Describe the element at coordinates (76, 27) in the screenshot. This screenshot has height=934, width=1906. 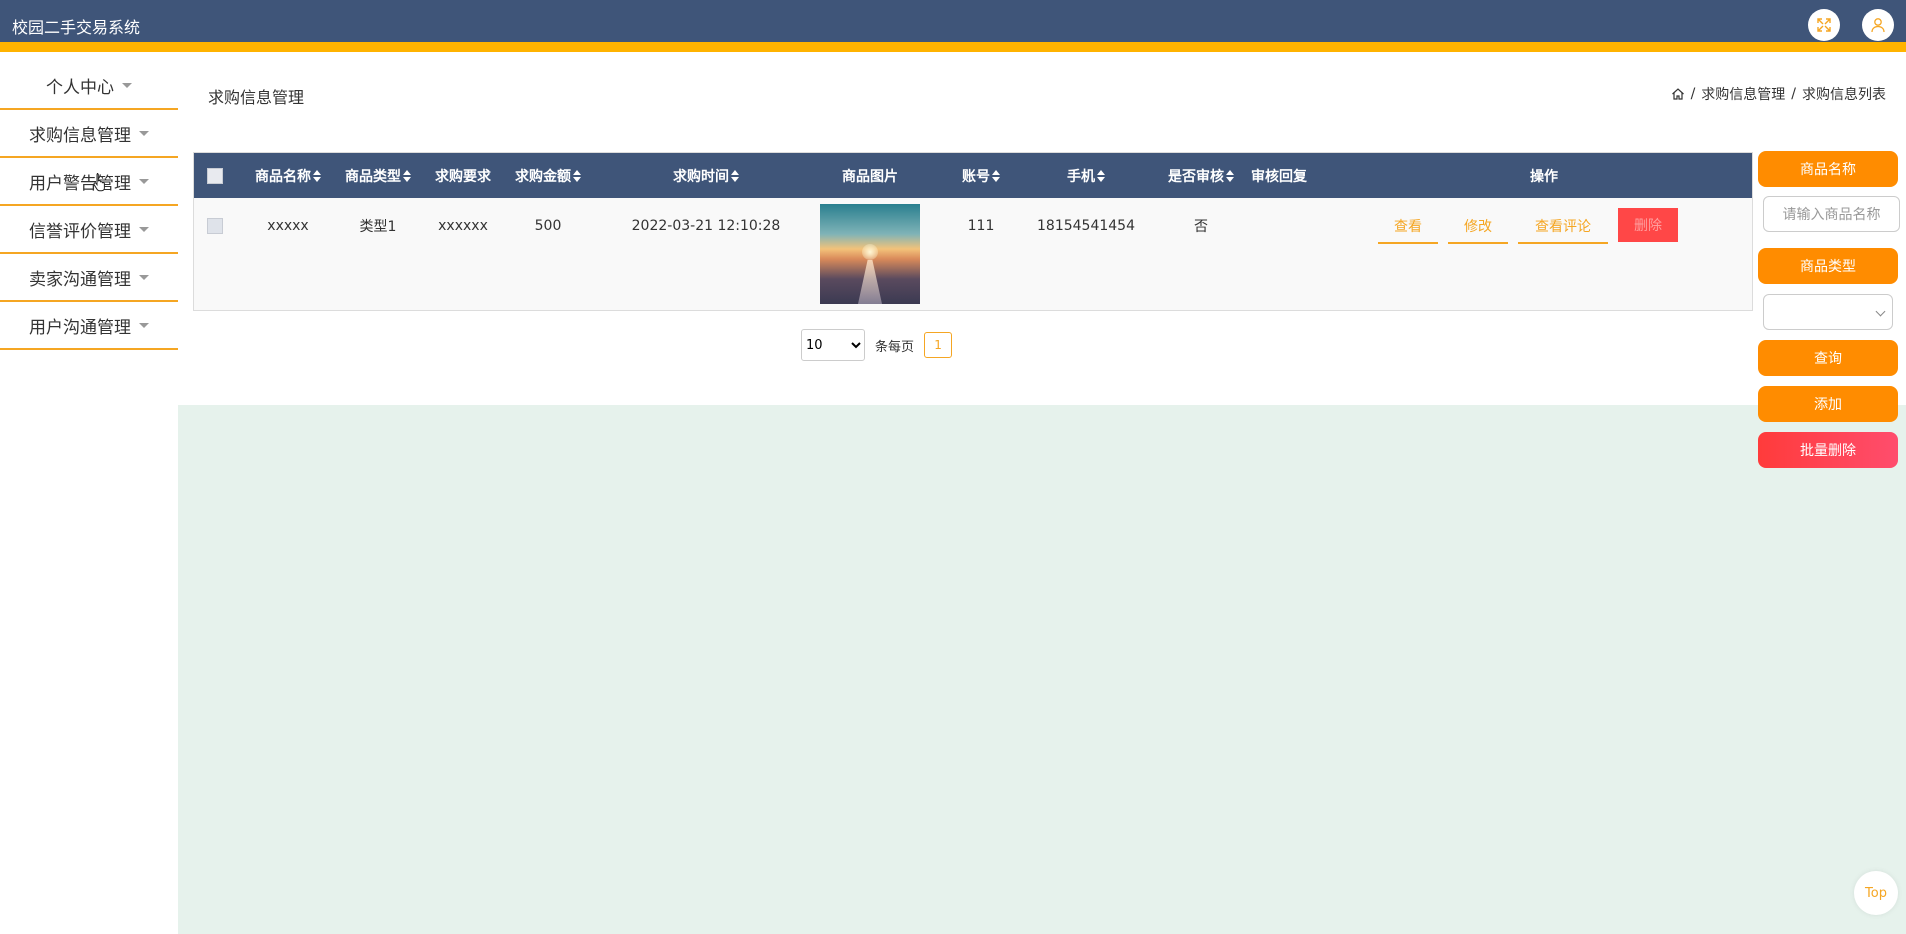
I see `app-title: 校园二手交易系统` at that location.